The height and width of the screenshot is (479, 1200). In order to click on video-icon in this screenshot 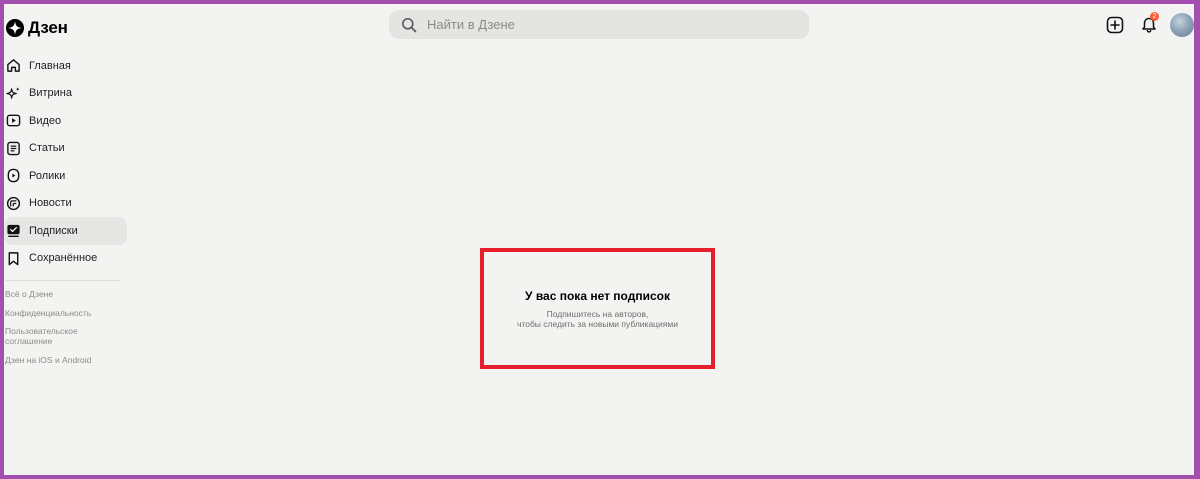, I will do `click(13, 120)`.